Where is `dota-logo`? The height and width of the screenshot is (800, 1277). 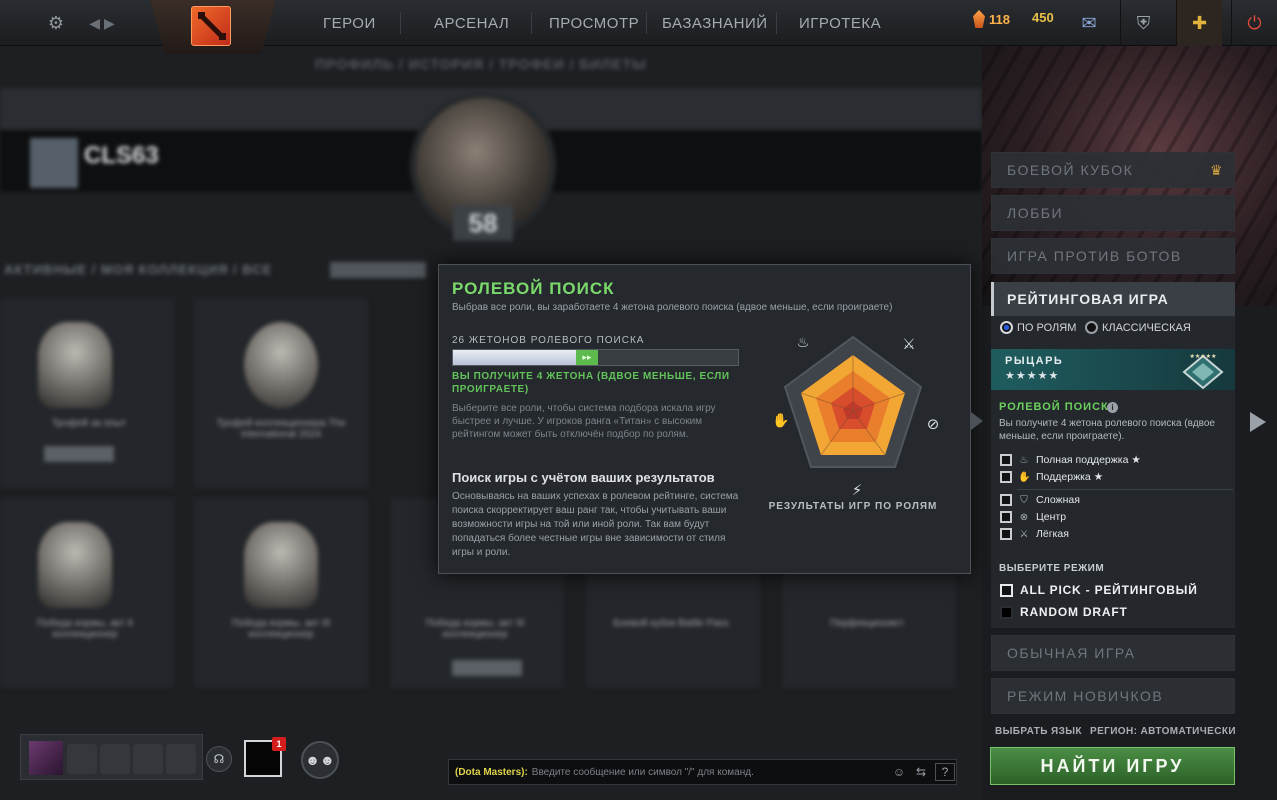 dota-logo is located at coordinates (211, 26).